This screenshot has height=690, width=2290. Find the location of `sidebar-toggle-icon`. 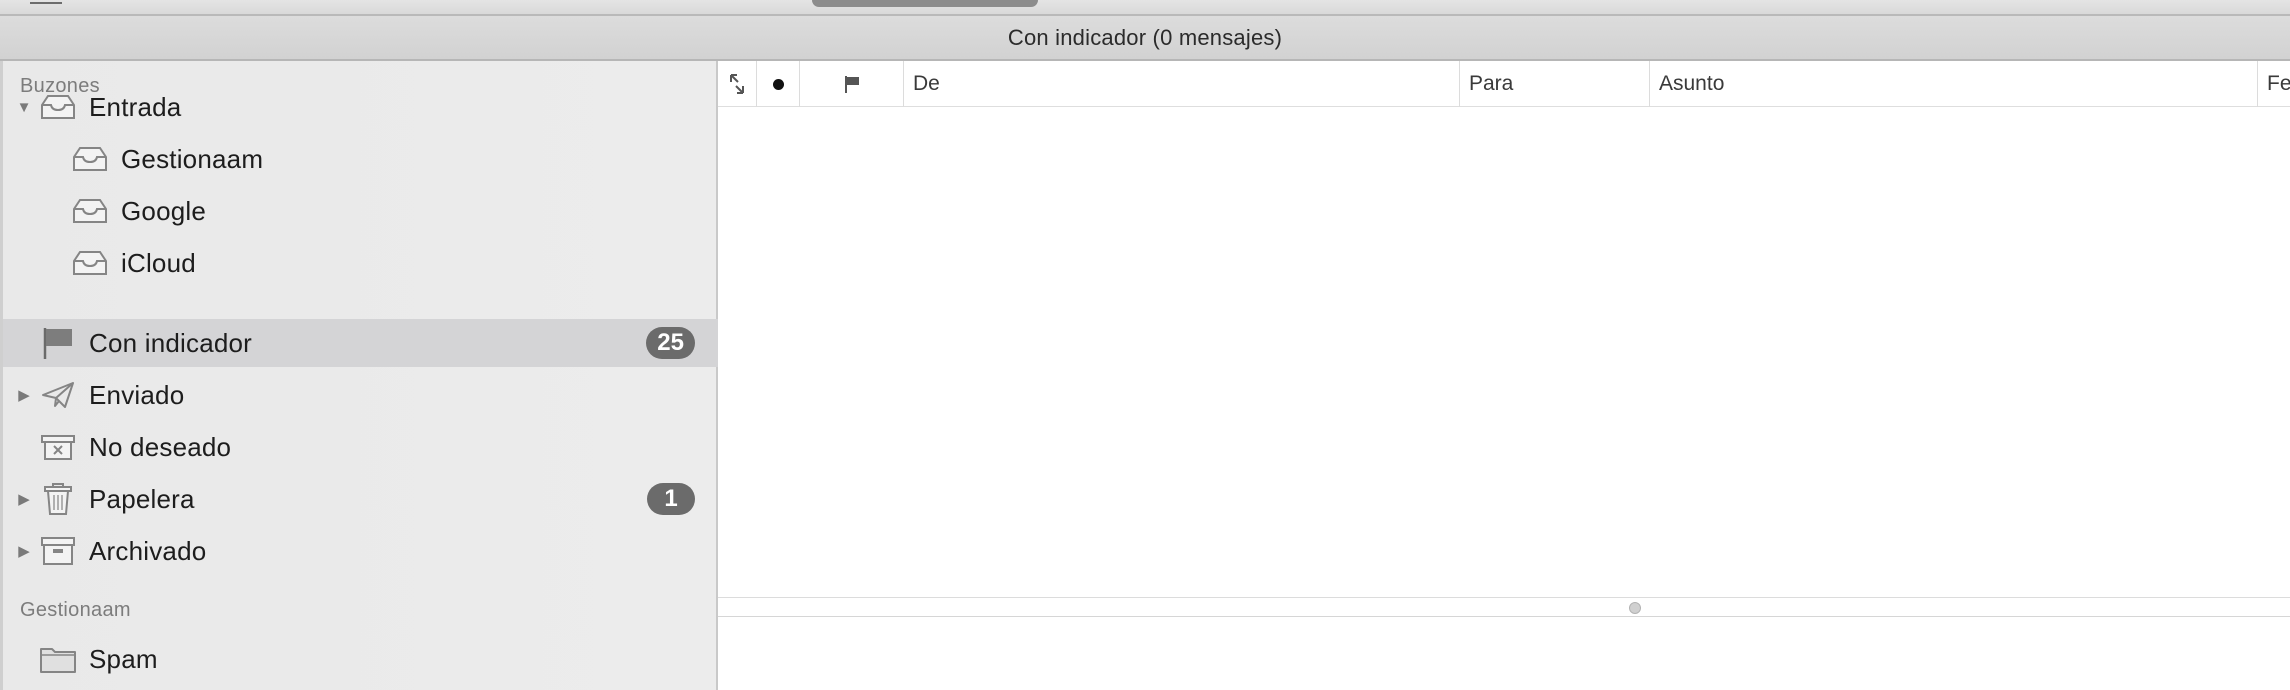

sidebar-toggle-icon is located at coordinates (46, 2).